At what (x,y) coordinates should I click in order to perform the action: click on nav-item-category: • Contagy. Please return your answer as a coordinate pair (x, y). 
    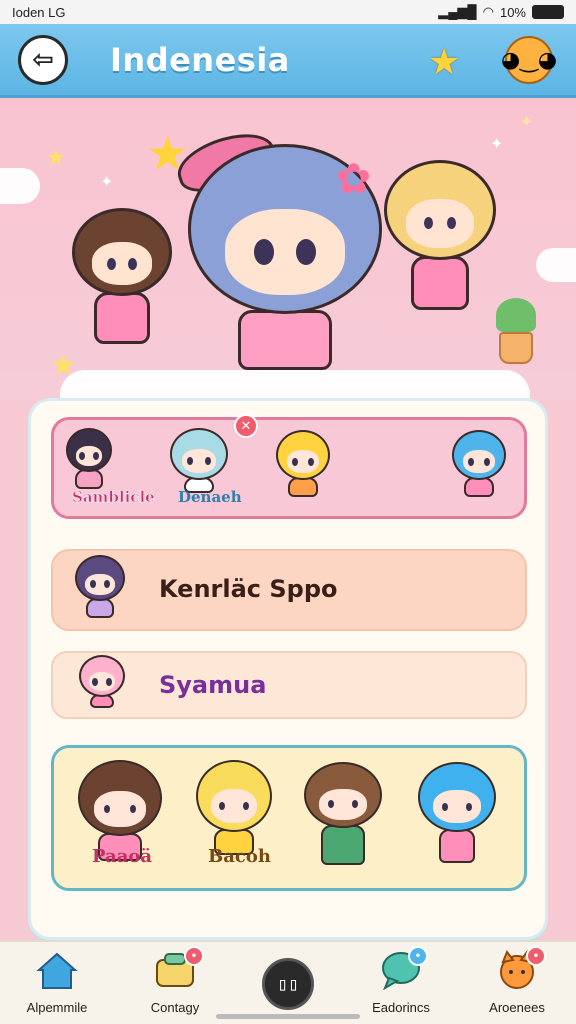
    Looking at the image, I should click on (175, 980).